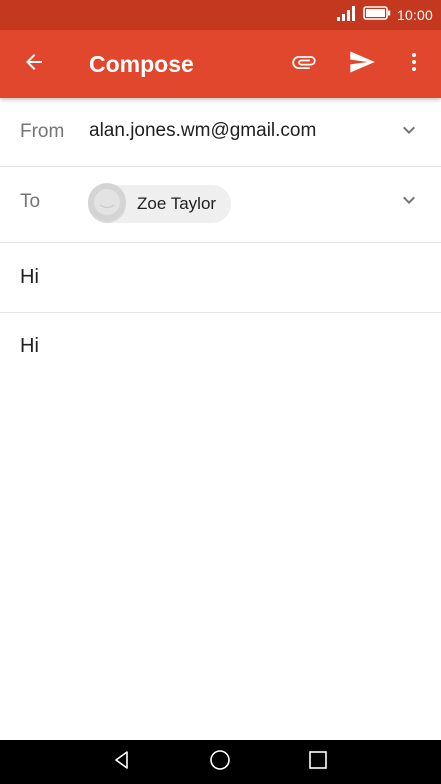 This screenshot has height=784, width=441. What do you see at coordinates (220, 278) in the screenshot?
I see `subject-row: Hi` at bounding box center [220, 278].